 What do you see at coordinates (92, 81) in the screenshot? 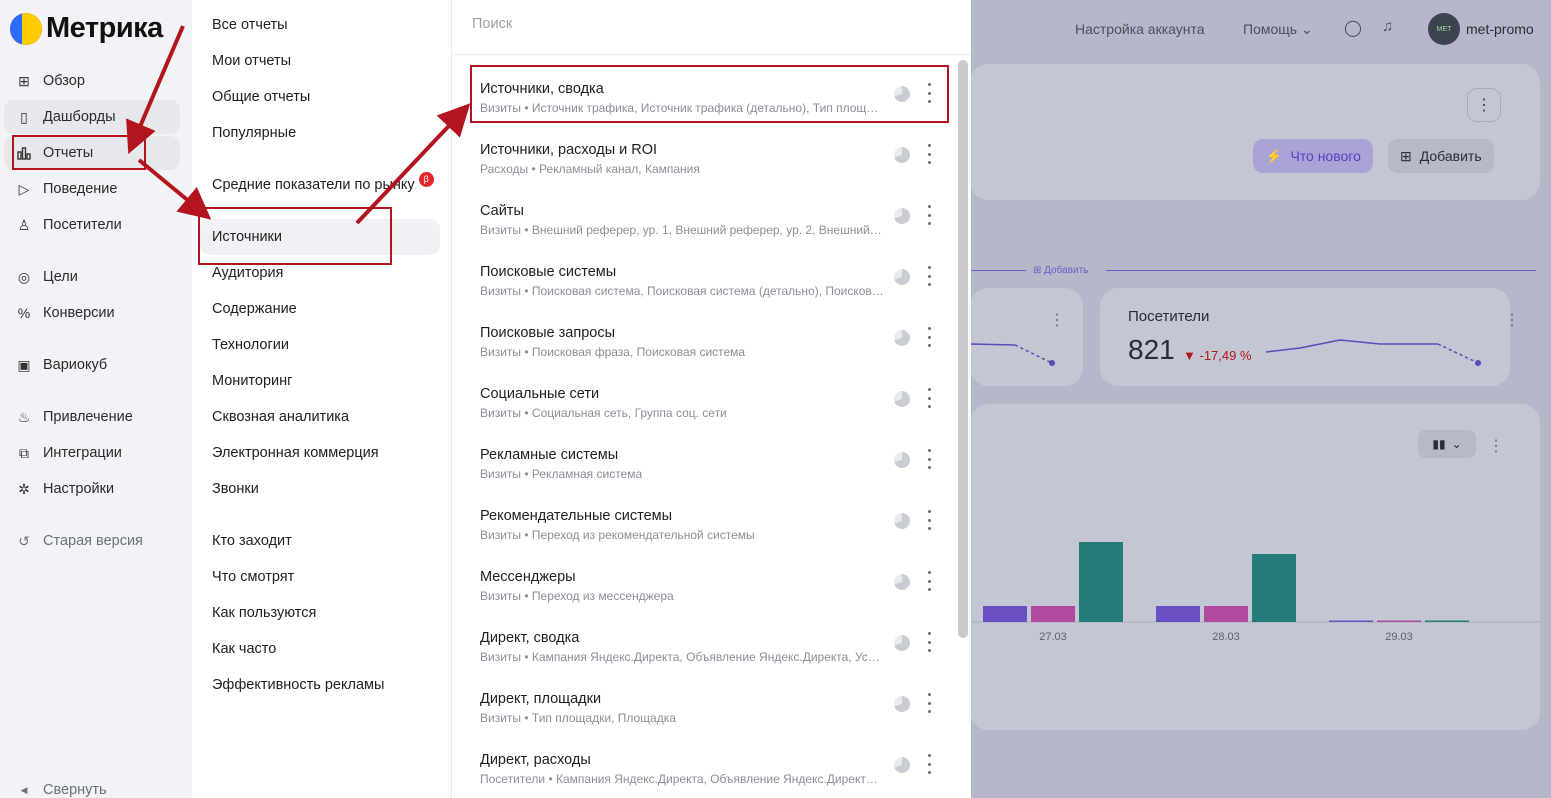
I see `sidebar-item-overview: ⊞ Обзор` at bounding box center [92, 81].